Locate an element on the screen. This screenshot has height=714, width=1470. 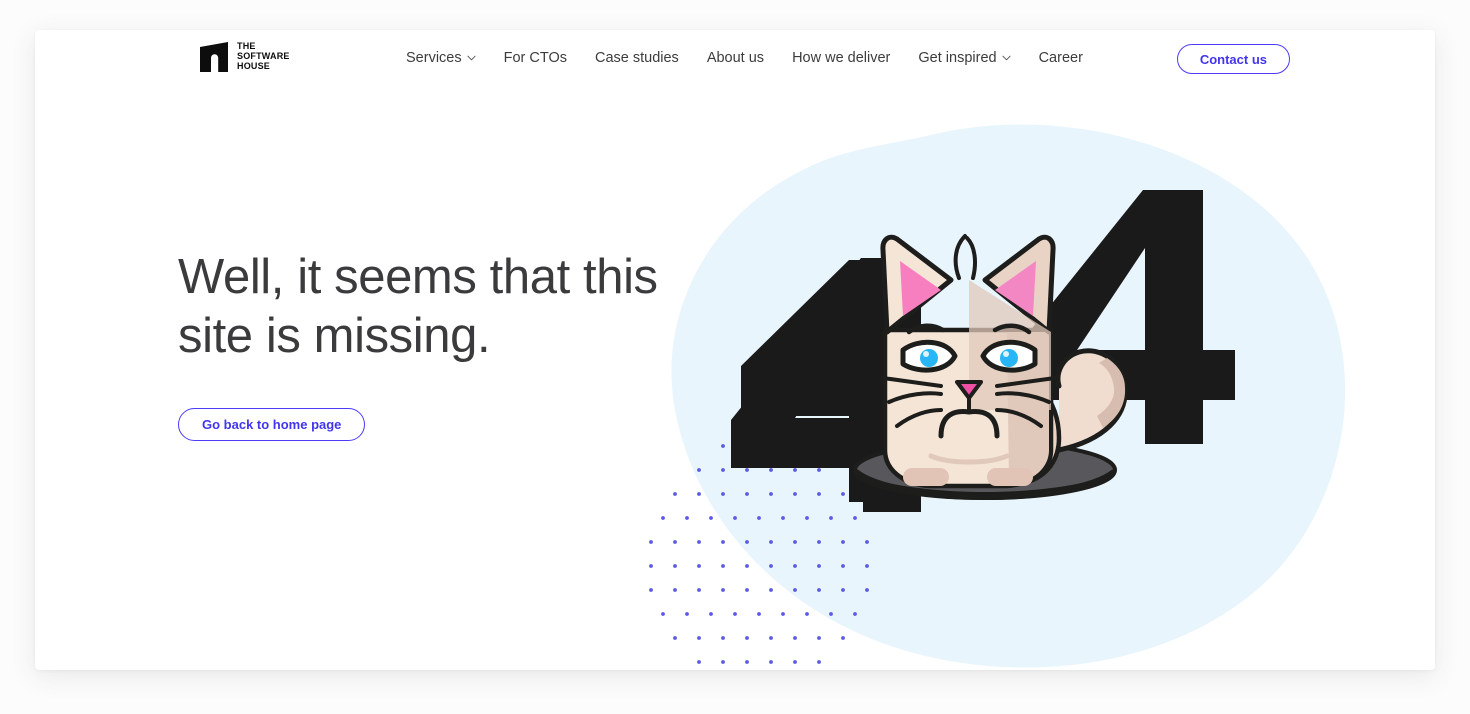
nav-item-for-ctos: For CTOs is located at coordinates (535, 58).